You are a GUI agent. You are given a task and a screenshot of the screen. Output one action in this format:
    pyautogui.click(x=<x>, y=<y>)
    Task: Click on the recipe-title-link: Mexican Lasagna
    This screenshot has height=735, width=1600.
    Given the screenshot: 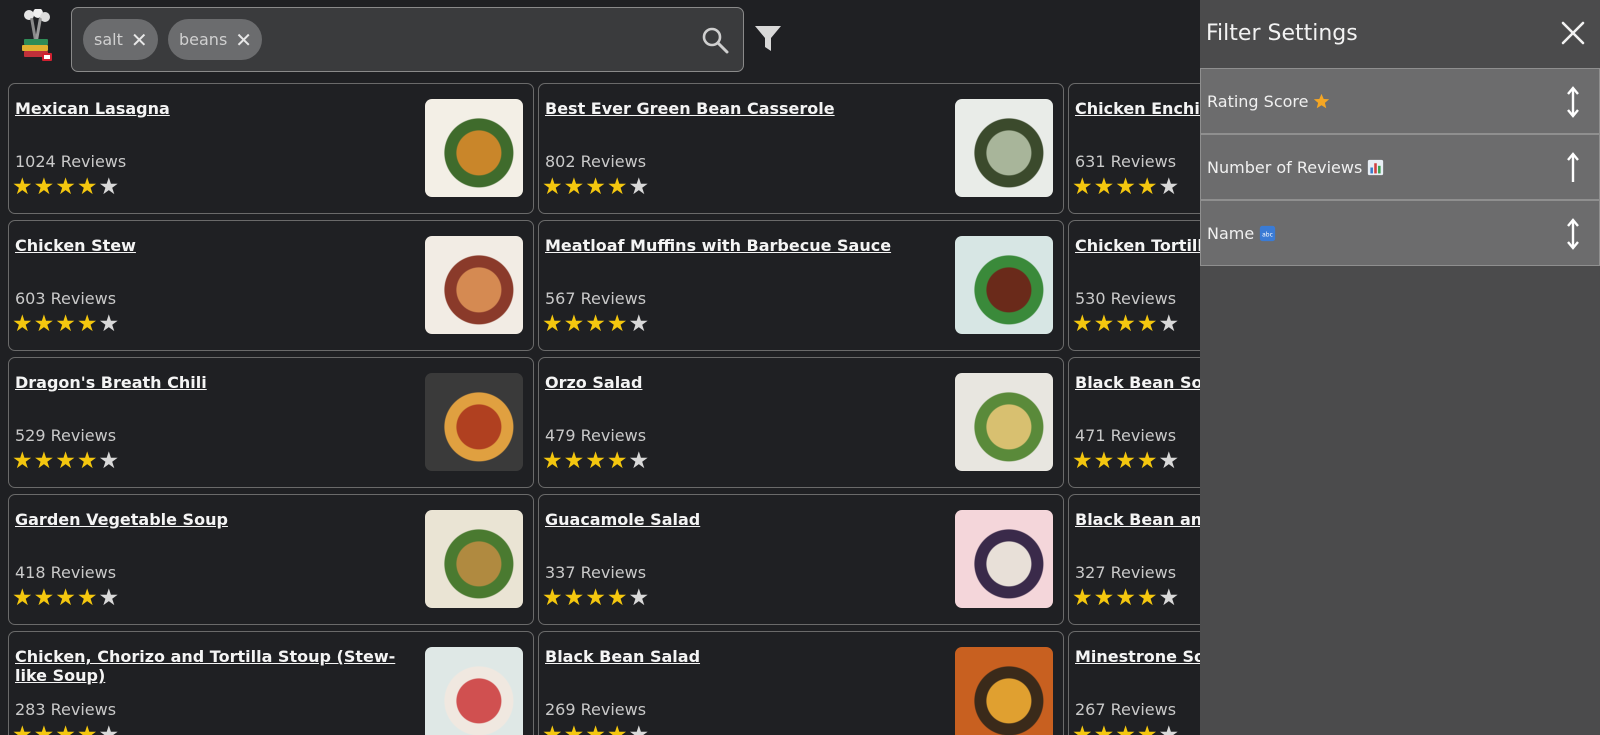 What is the action you would take?
    pyautogui.click(x=210, y=108)
    